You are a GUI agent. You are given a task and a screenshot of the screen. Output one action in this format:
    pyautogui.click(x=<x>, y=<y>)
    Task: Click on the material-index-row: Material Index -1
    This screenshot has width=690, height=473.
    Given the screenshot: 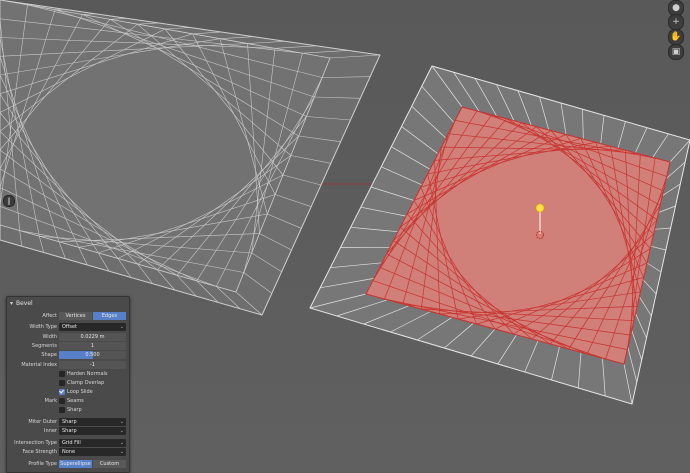 What is the action you would take?
    pyautogui.click(x=68, y=365)
    